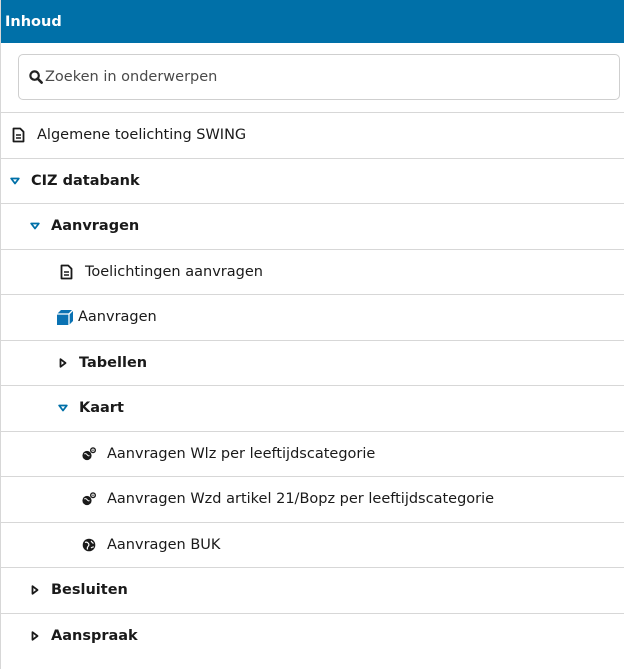 The height and width of the screenshot is (669, 624). Describe the element at coordinates (164, 544) in the screenshot. I see `tree-item-label: Aanvragen BUK` at that location.